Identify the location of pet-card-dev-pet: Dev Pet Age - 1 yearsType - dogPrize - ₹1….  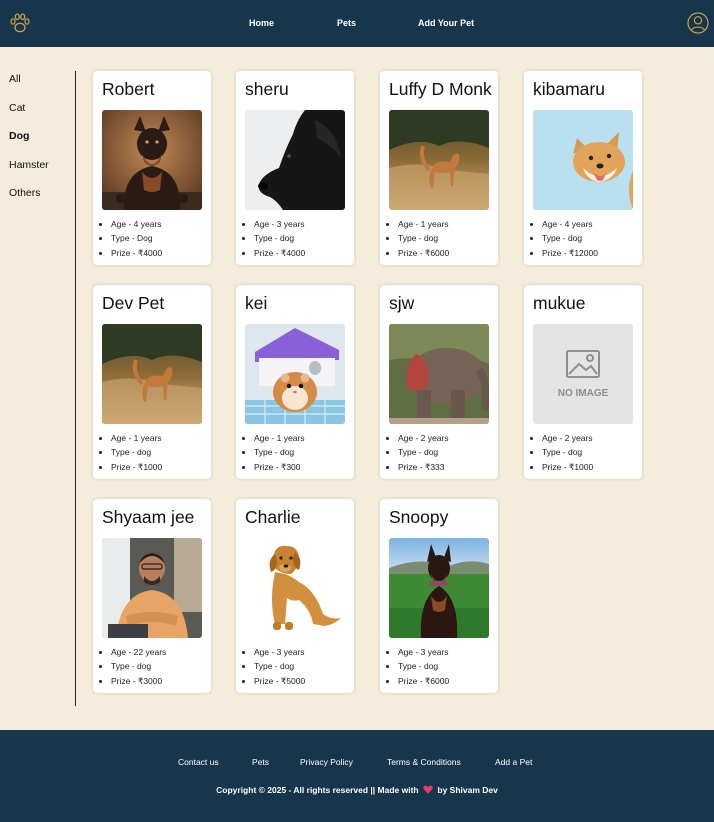
(152, 382).